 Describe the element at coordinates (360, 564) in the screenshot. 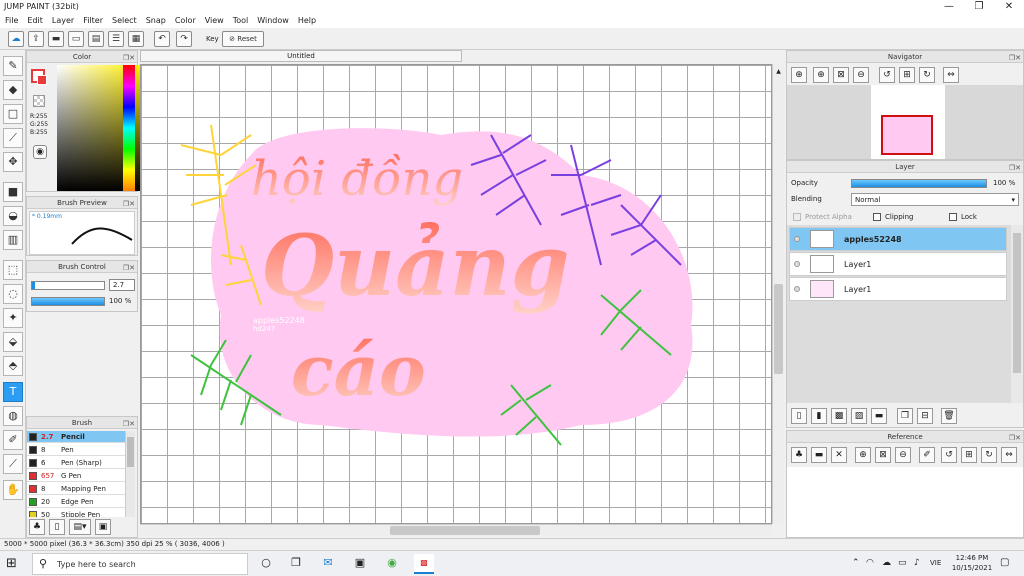

I see `store-icon: ▣` at that location.